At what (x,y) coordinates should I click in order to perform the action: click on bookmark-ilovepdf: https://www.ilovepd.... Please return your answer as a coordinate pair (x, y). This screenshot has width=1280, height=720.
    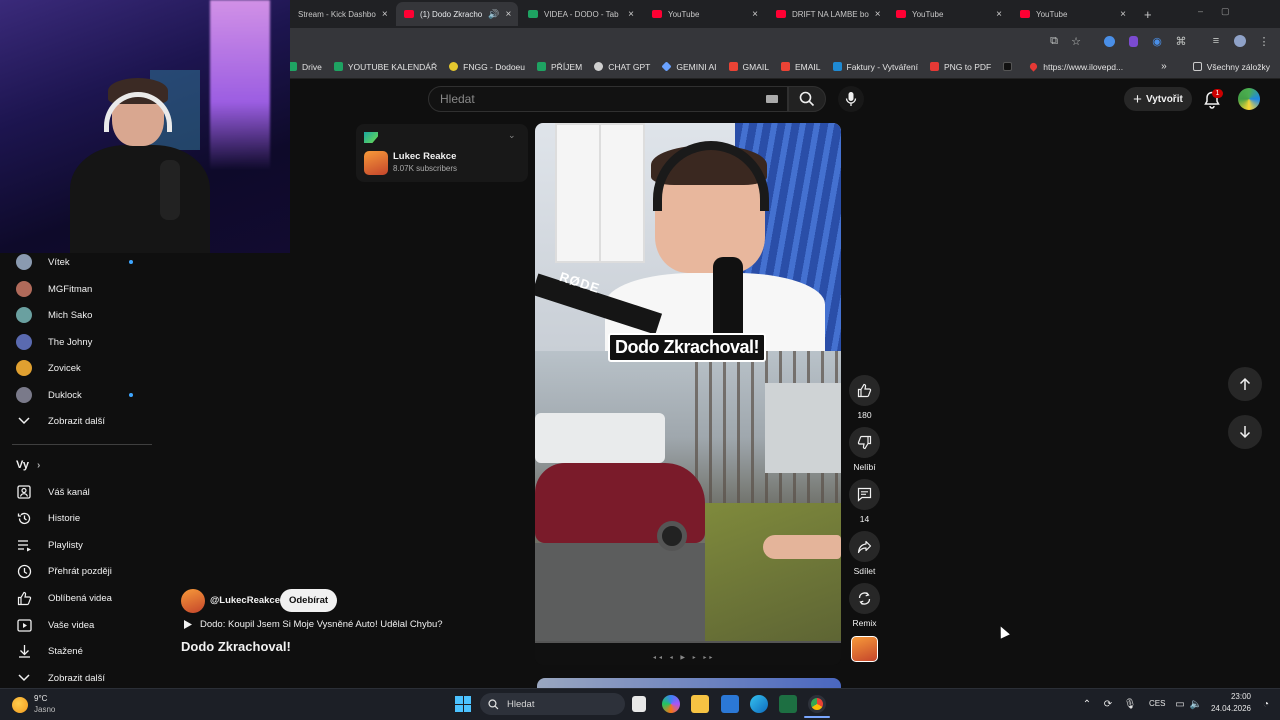
    Looking at the image, I should click on (1075, 66).